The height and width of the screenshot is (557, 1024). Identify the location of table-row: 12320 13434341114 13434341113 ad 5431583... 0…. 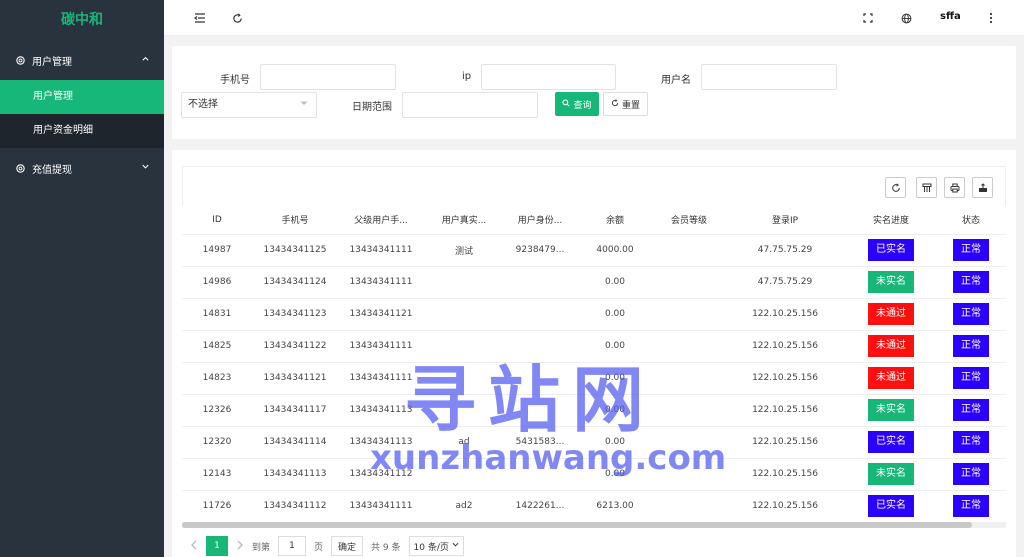
(594, 442).